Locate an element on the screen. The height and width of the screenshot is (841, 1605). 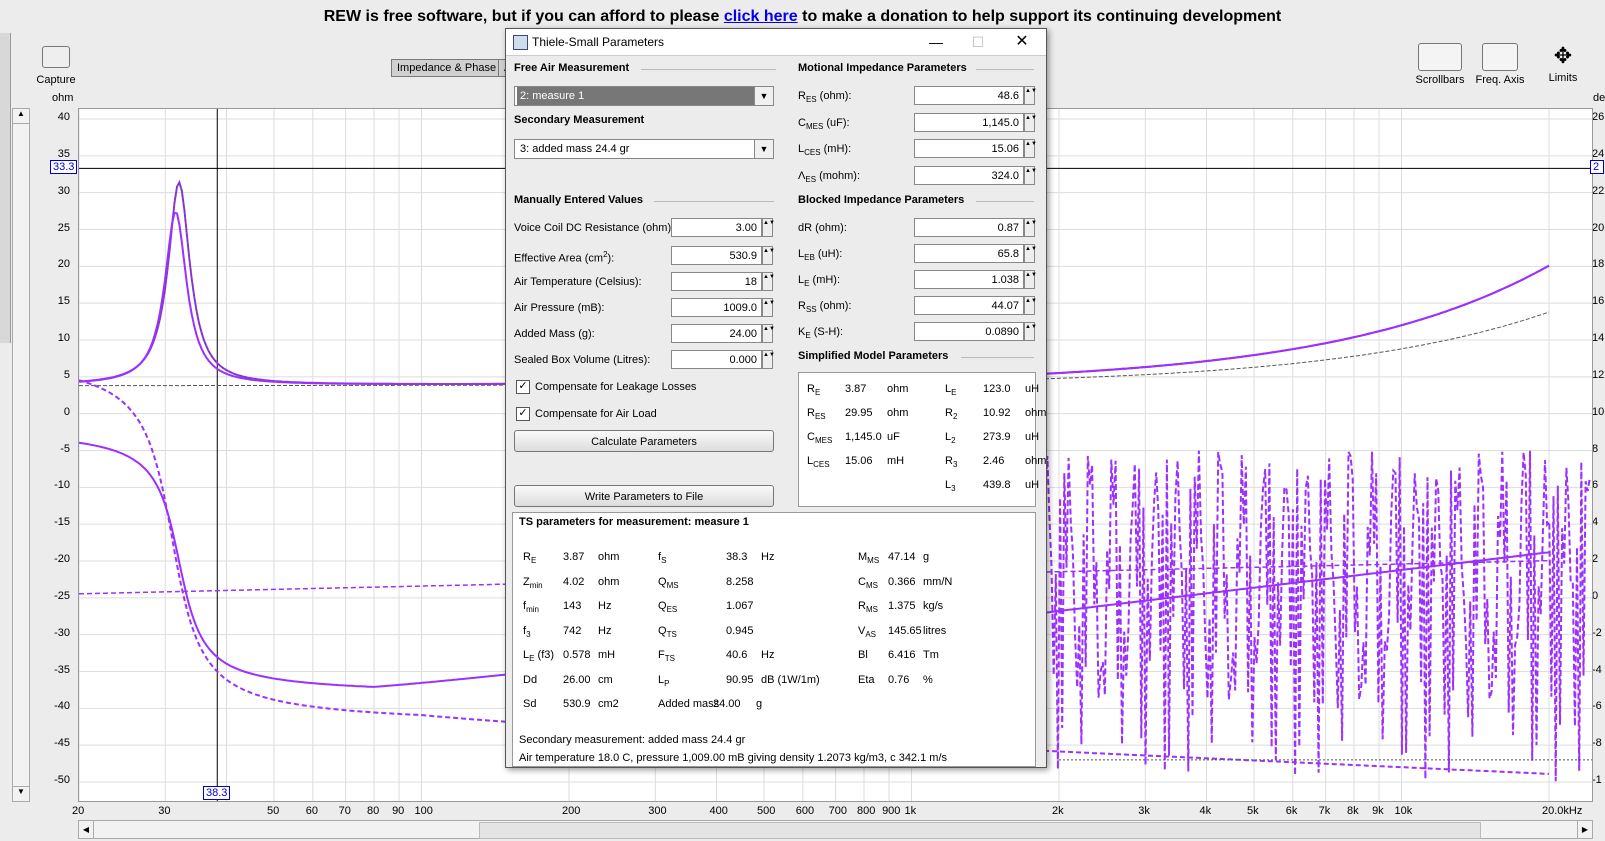
blocked-field-label: LE (mH): is located at coordinates (819, 281).